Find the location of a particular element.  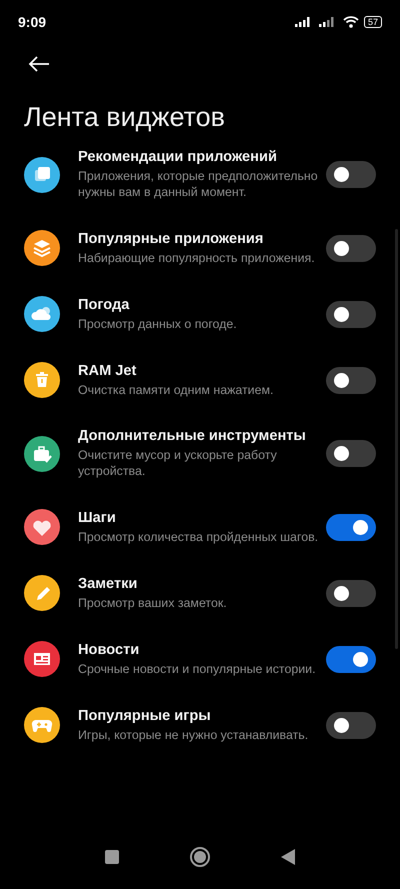

status-time: 9:09 is located at coordinates (32, 22).